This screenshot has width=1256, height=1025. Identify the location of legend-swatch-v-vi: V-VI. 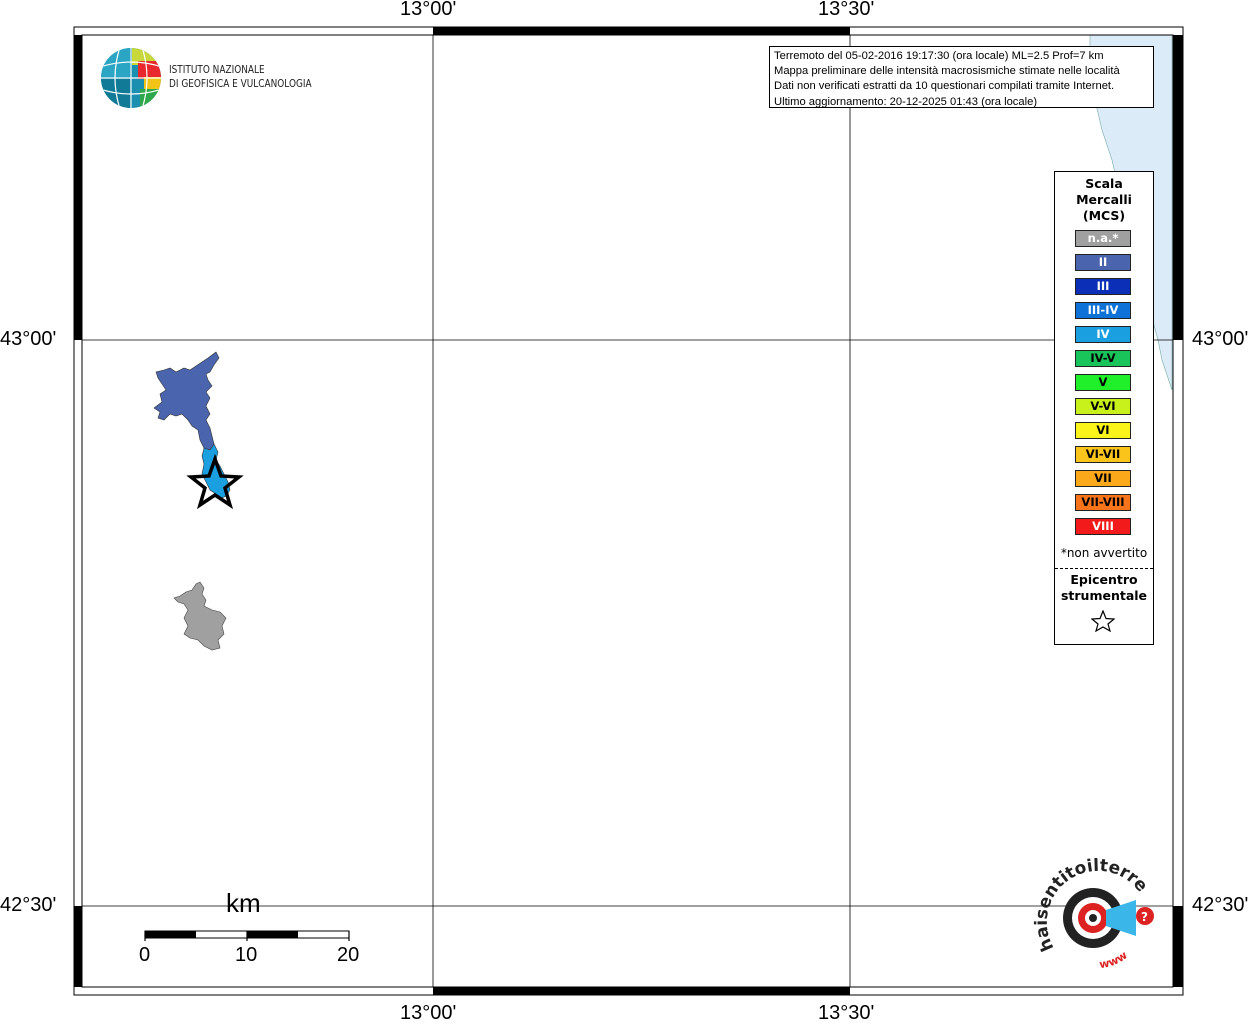
(1103, 406).